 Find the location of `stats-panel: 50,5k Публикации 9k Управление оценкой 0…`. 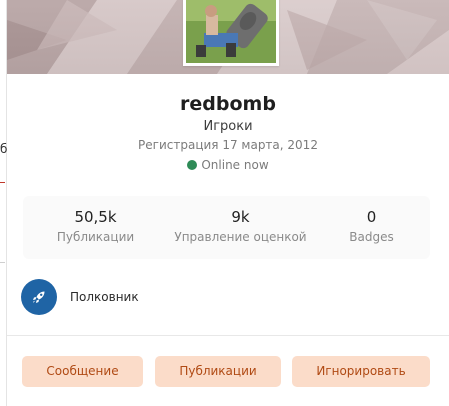

stats-panel: 50,5k Публикации 9k Управление оценкой 0… is located at coordinates (226, 227).